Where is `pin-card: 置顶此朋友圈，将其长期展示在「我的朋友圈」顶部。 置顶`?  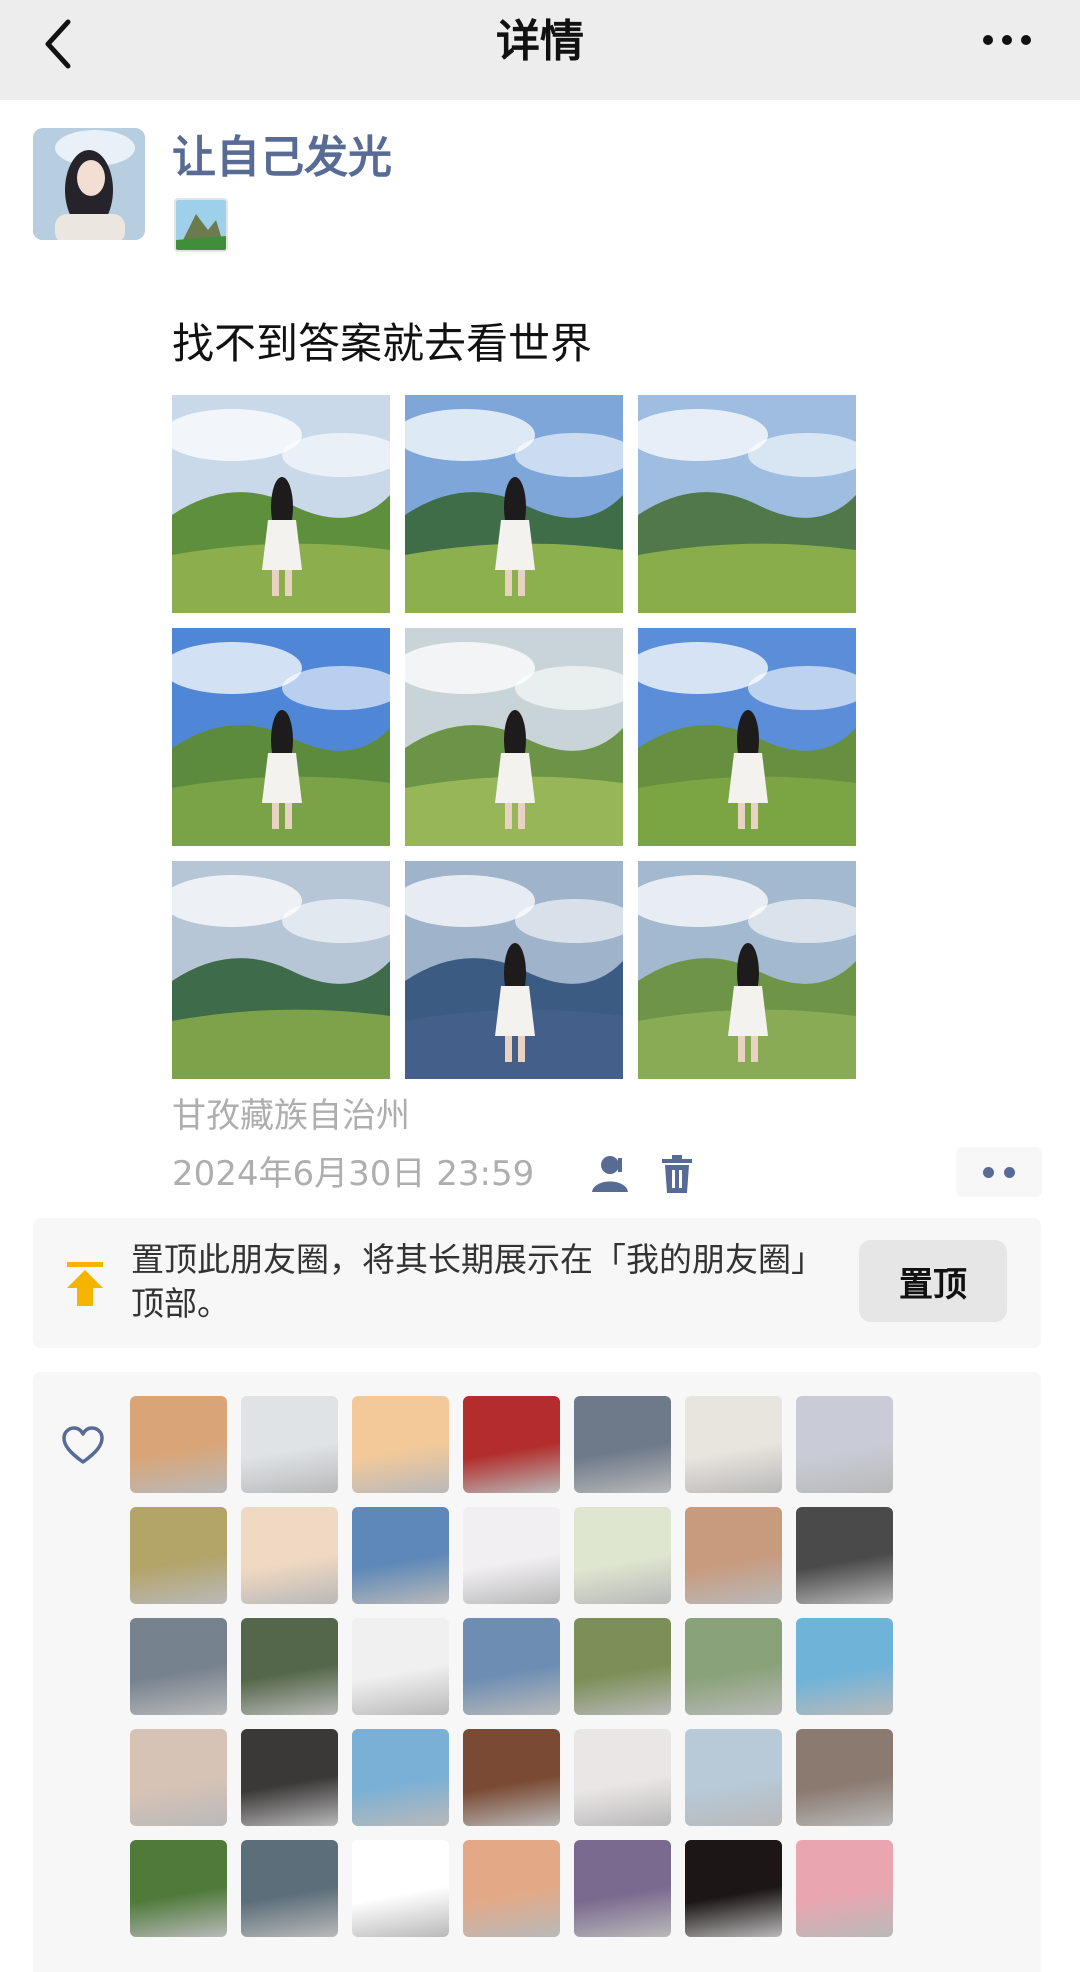
pin-card: 置顶此朋友圈，将其长期展示在「我的朋友圈」顶部。 置顶 is located at coordinates (537, 1283).